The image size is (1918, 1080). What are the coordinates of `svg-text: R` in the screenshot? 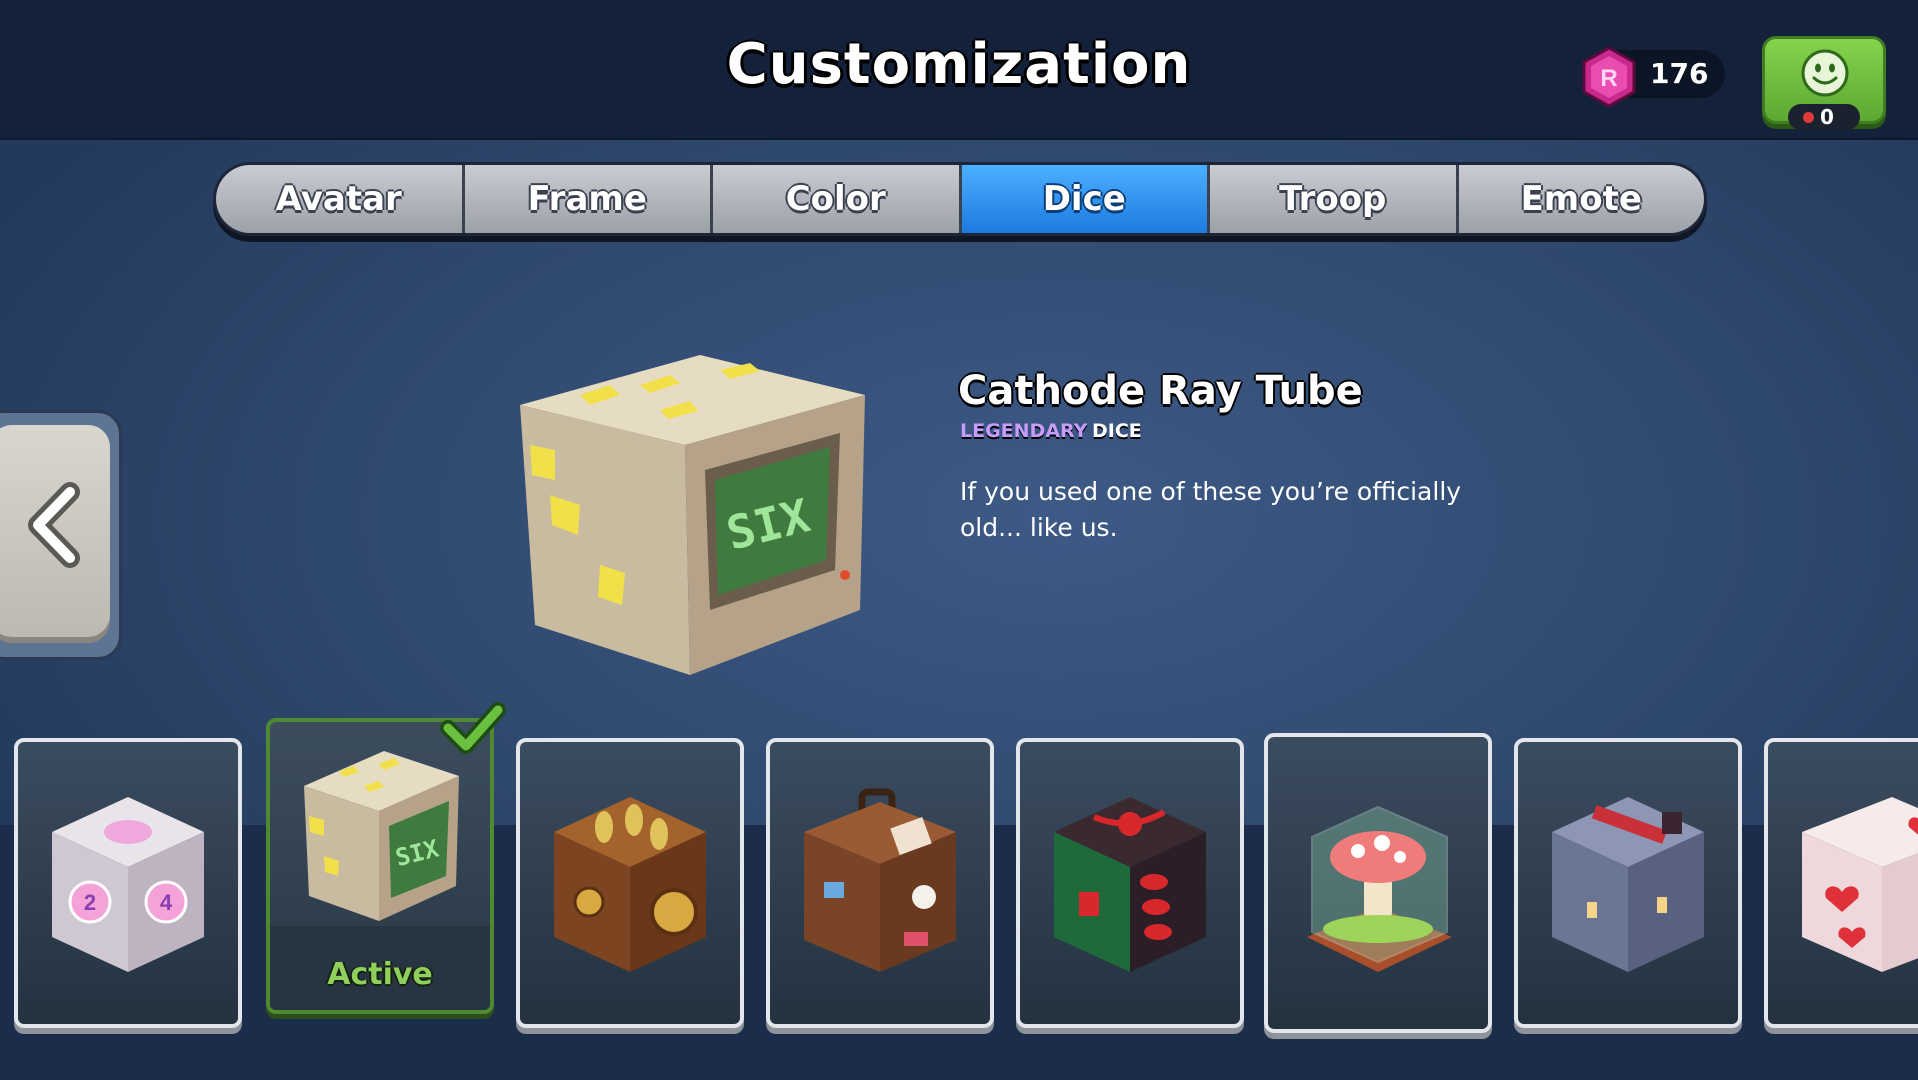 It's located at (1608, 78).